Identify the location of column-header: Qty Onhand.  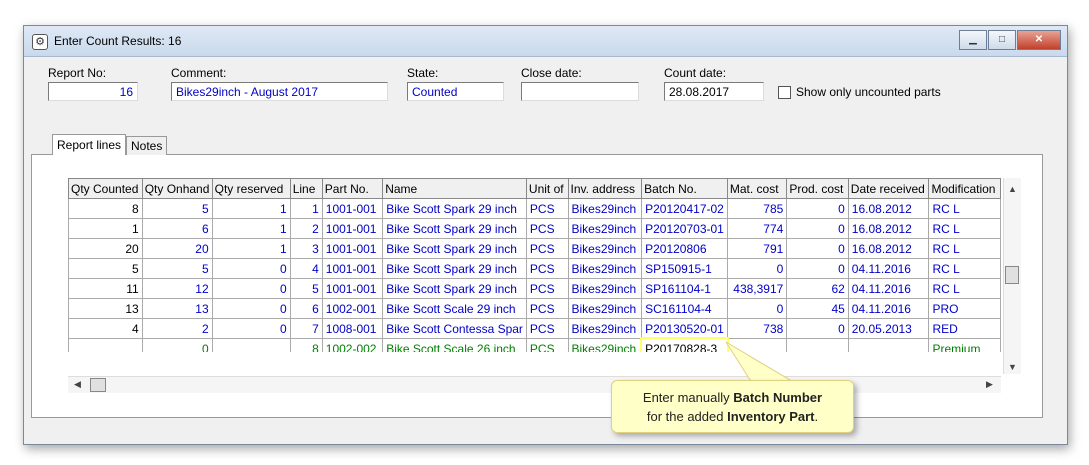
(177, 188).